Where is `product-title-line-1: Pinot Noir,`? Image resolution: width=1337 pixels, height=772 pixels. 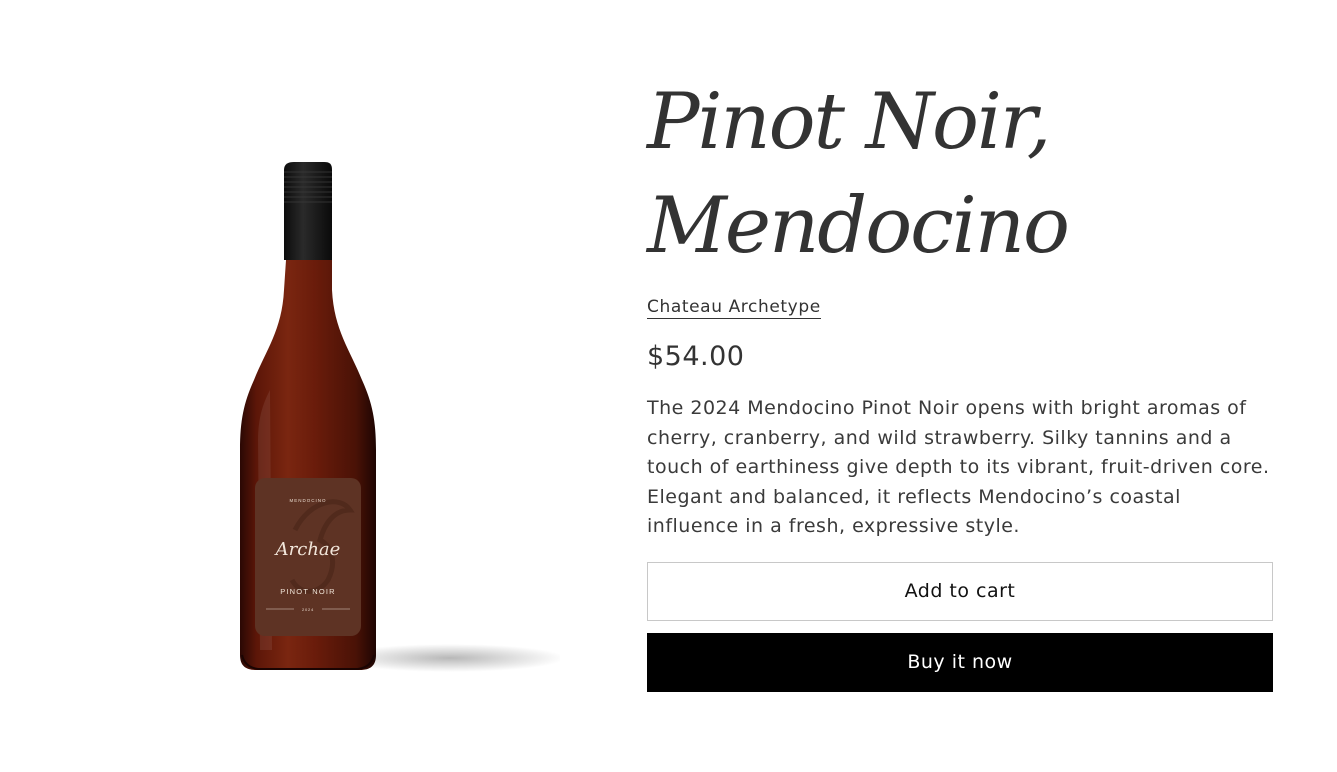
product-title-line-1: Pinot Noir, is located at coordinates (849, 122).